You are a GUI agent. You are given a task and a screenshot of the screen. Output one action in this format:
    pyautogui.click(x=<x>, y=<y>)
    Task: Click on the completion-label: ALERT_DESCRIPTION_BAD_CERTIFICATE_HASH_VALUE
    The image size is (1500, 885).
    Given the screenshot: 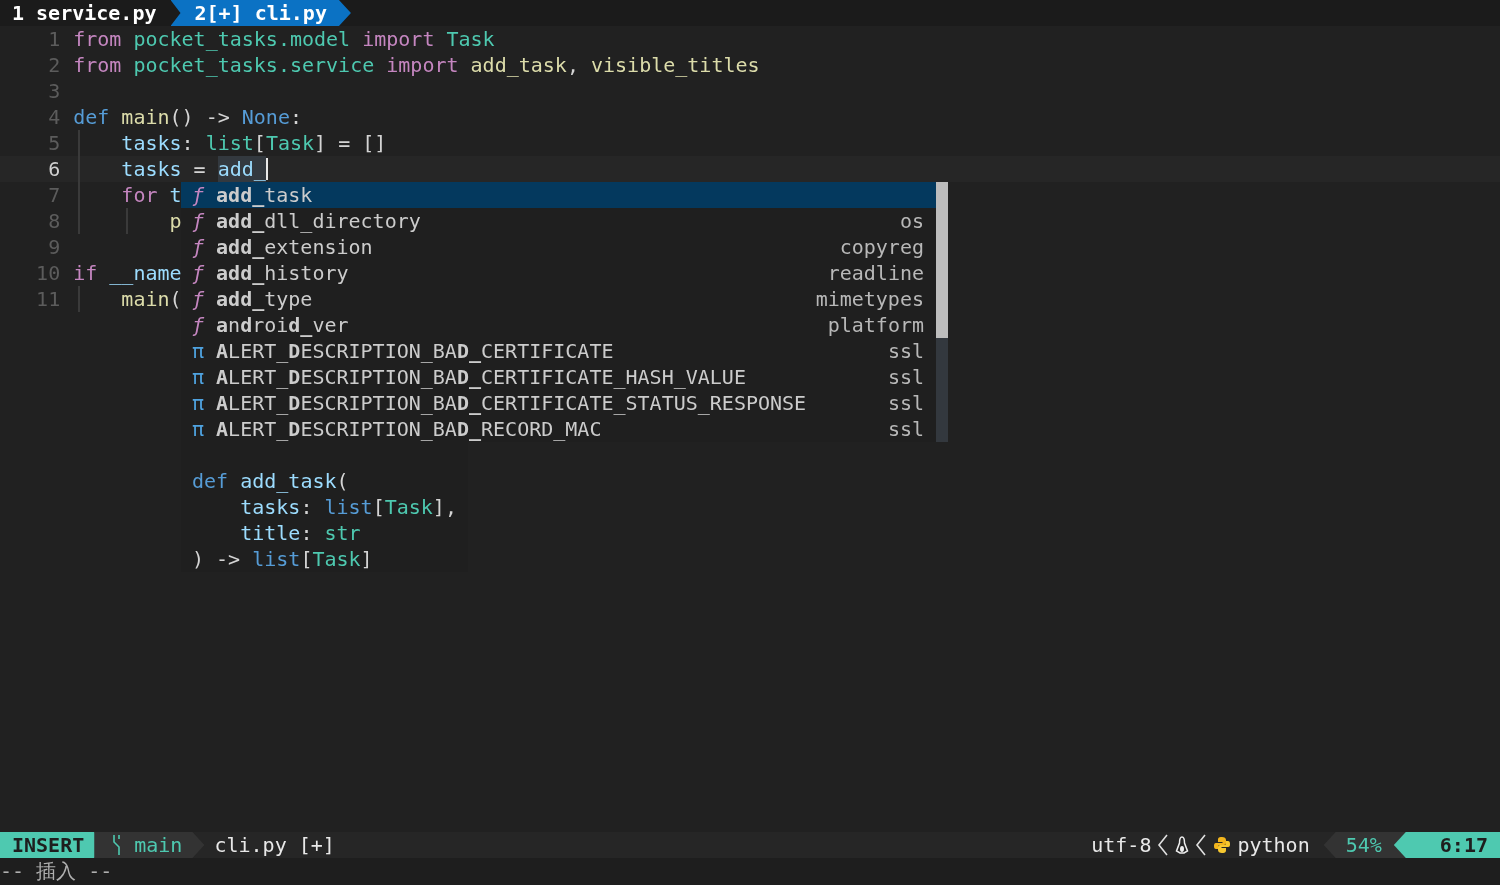 What is the action you would take?
    pyautogui.click(x=481, y=377)
    